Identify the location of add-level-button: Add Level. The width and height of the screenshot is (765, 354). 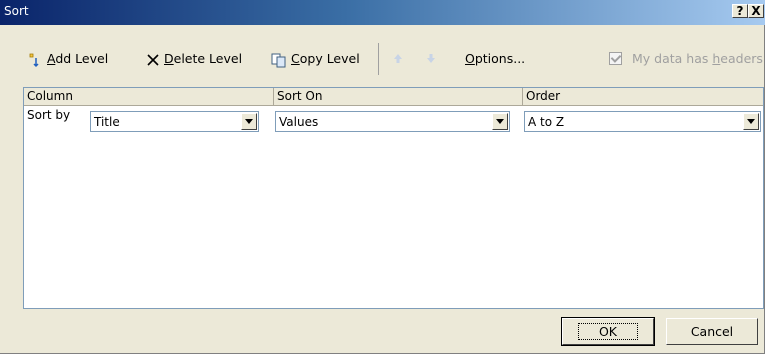
(67, 59).